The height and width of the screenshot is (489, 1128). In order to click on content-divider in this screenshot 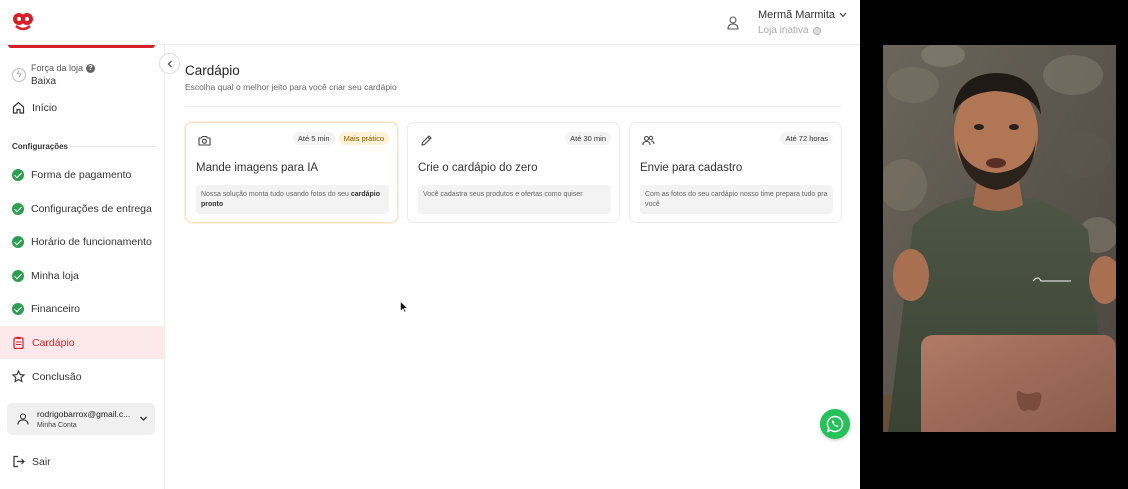, I will do `click(513, 106)`.